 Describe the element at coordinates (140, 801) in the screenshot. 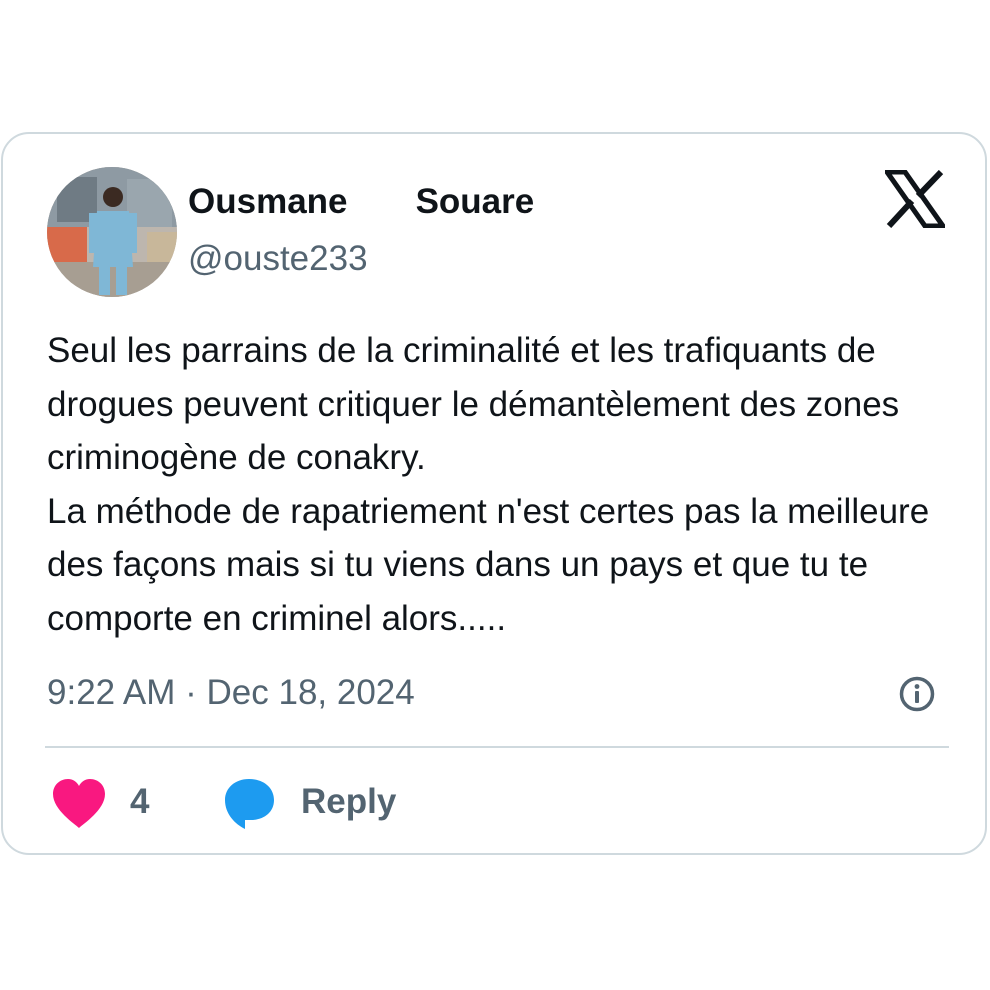

I see `like-count: 4` at that location.